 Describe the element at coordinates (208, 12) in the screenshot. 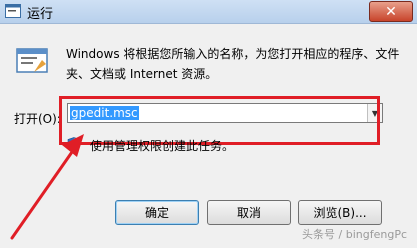

I see `title-bar: 运行 ✕` at that location.